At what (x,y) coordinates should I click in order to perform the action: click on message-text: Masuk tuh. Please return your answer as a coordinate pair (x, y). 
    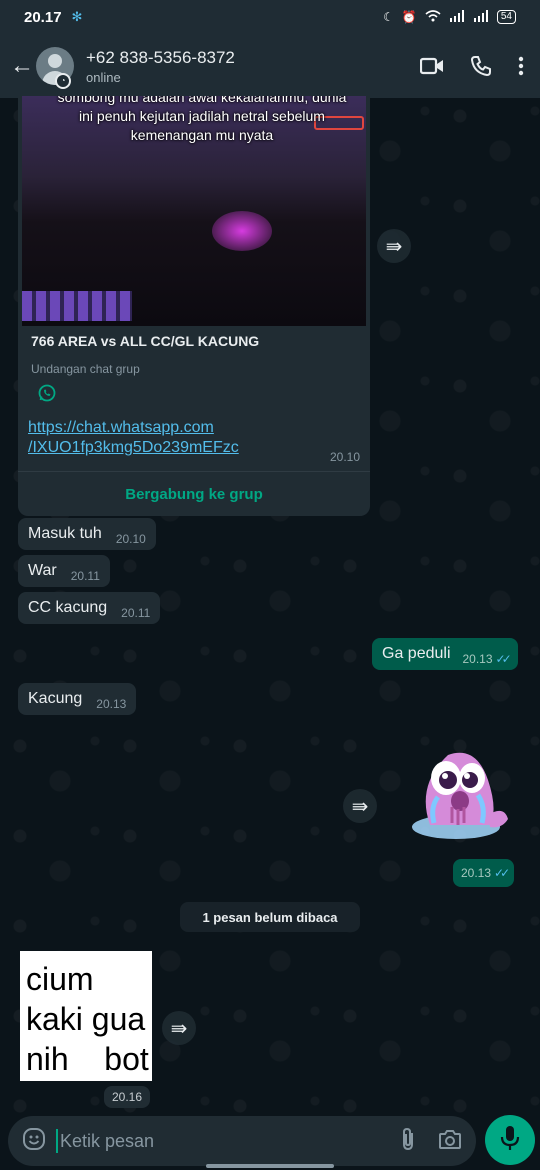
    Looking at the image, I should click on (65, 533).